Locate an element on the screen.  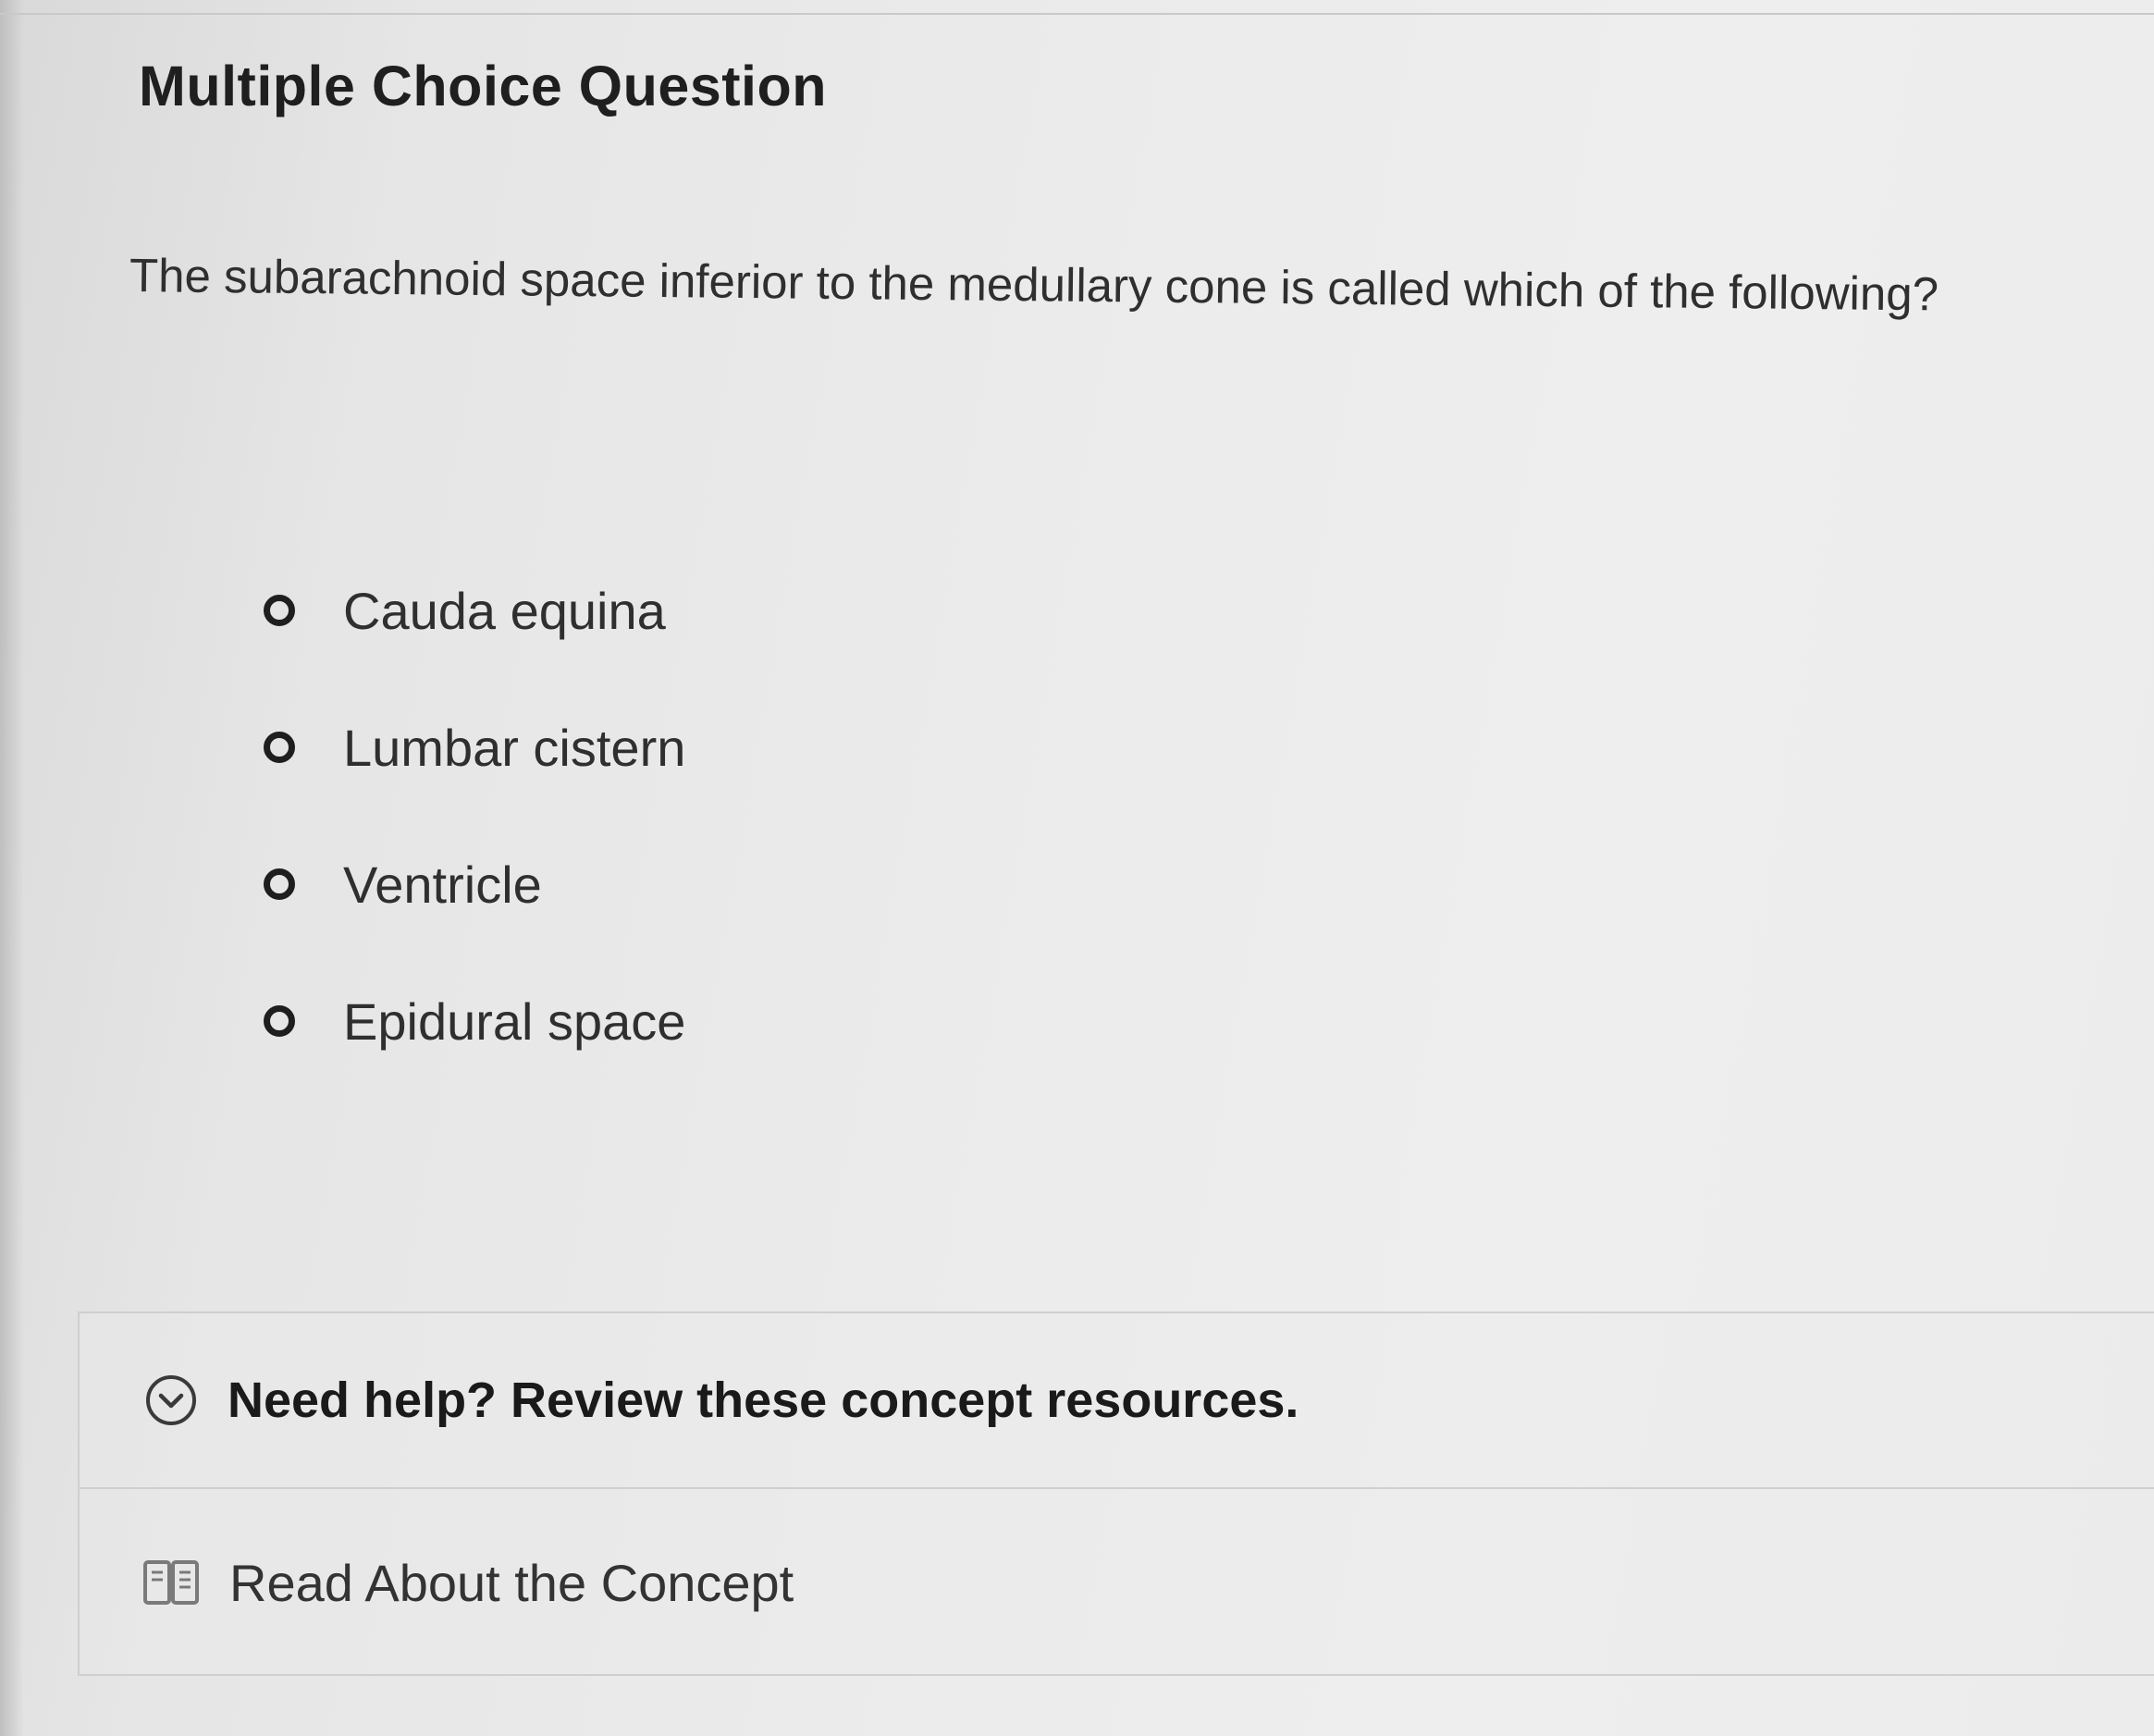
top-divider is located at coordinates (1077, 14).